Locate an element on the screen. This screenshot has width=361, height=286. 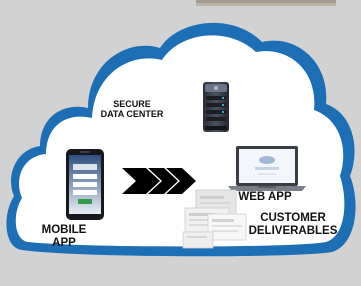
web-app-label: WEB APP is located at coordinates (265, 197).